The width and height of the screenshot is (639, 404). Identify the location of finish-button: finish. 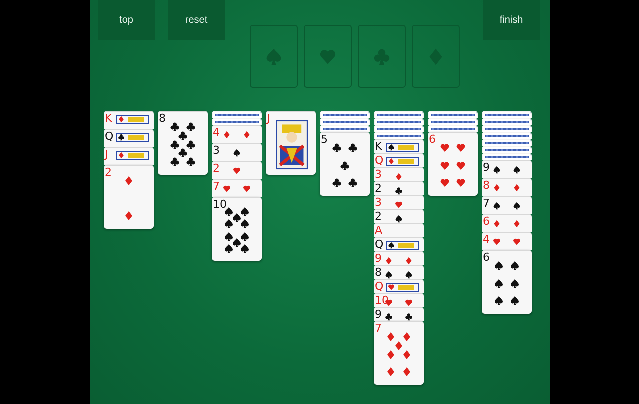
(511, 20).